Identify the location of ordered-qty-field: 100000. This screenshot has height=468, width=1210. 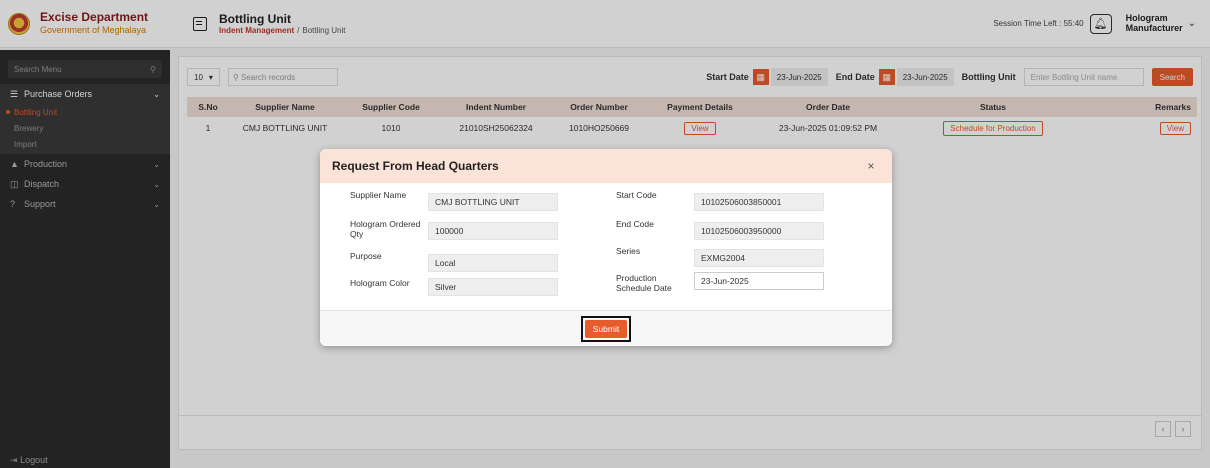
(493, 231).